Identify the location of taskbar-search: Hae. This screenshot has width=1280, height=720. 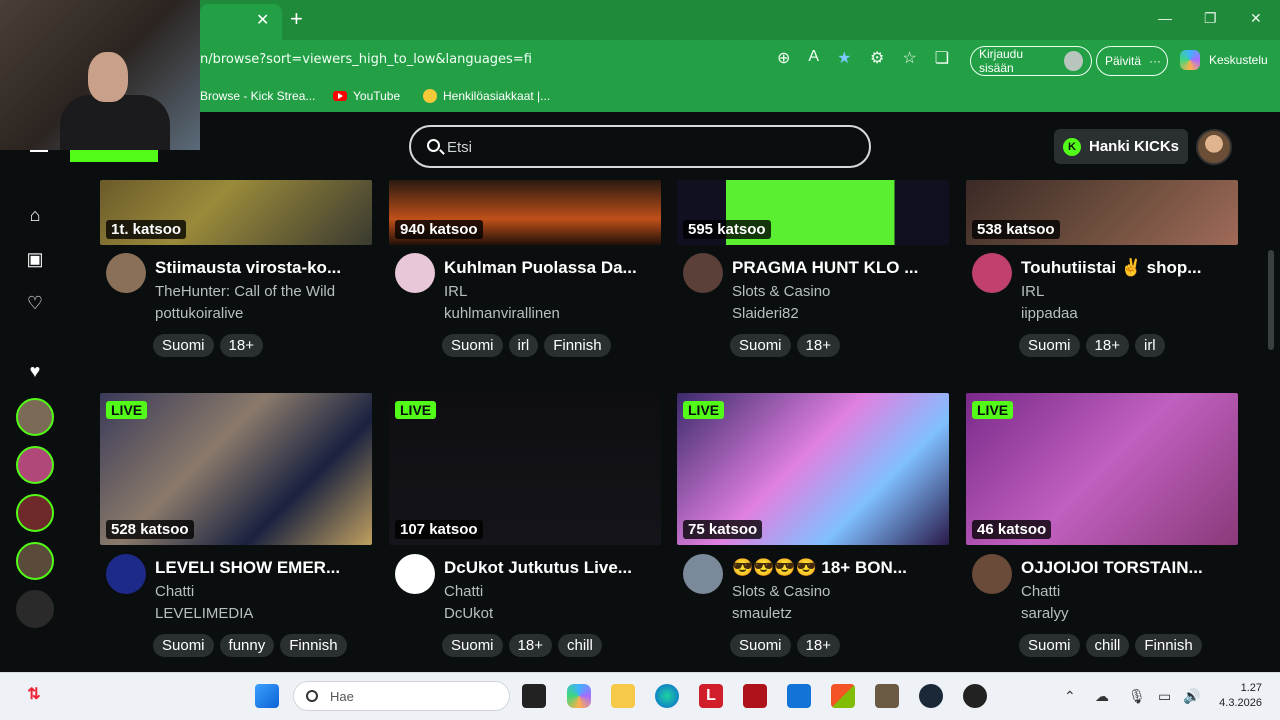
(401, 696).